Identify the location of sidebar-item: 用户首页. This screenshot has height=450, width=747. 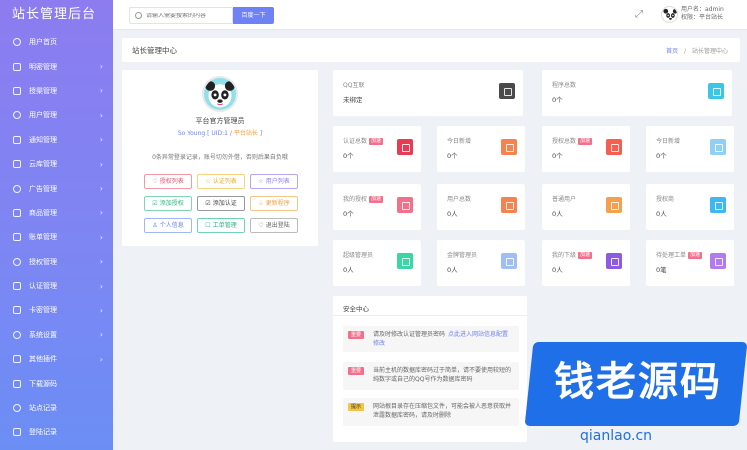
(56, 42).